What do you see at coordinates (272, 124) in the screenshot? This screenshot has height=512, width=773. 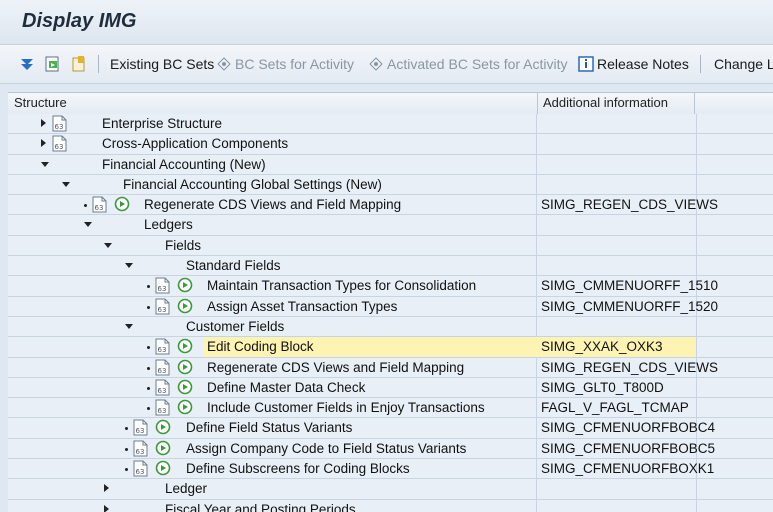 I see `structure-cell: 63 Enterprise Structure` at bounding box center [272, 124].